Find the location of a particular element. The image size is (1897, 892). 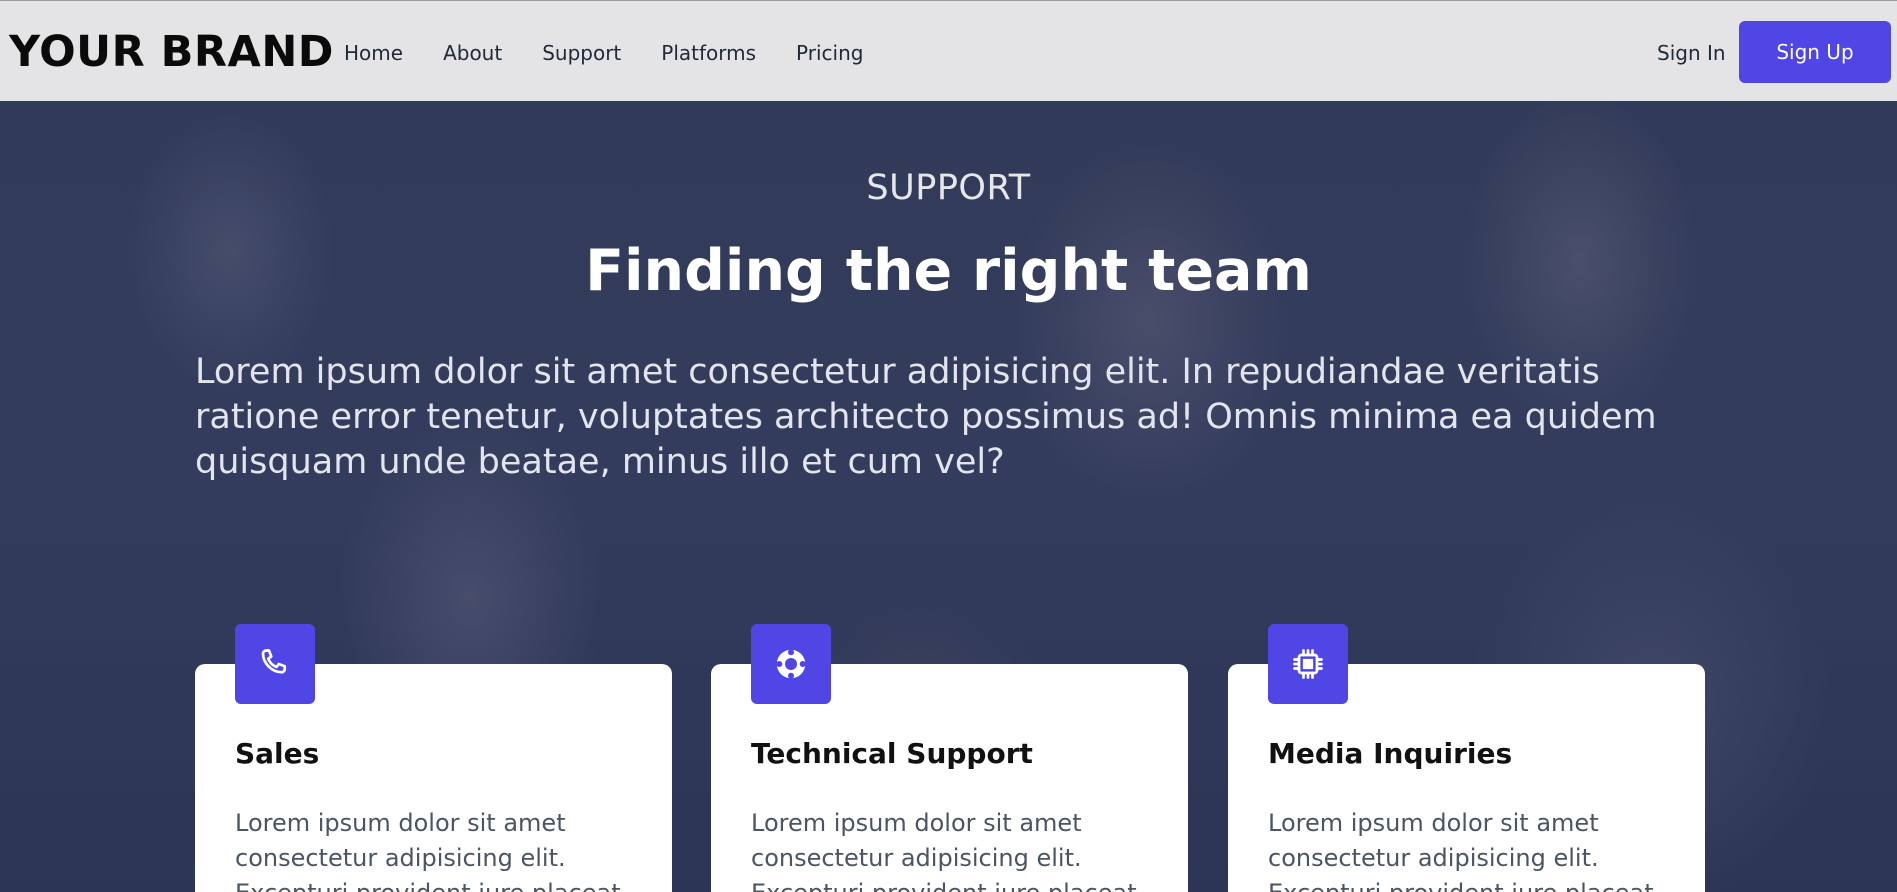

lifebuoy-icon is located at coordinates (791, 664).